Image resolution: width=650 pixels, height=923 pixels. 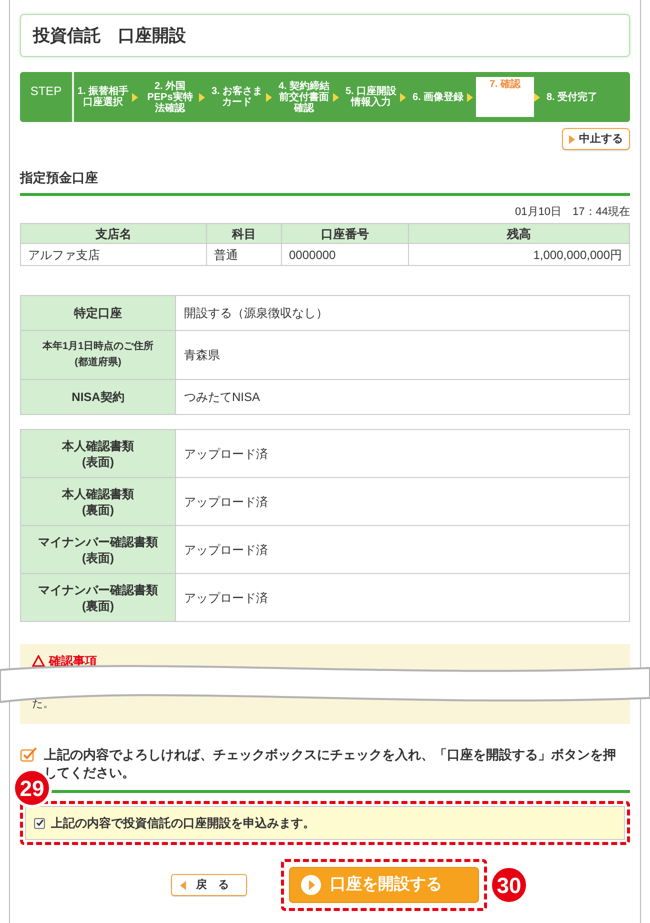 I want to click on column-header: 残高, so click(x=519, y=234).